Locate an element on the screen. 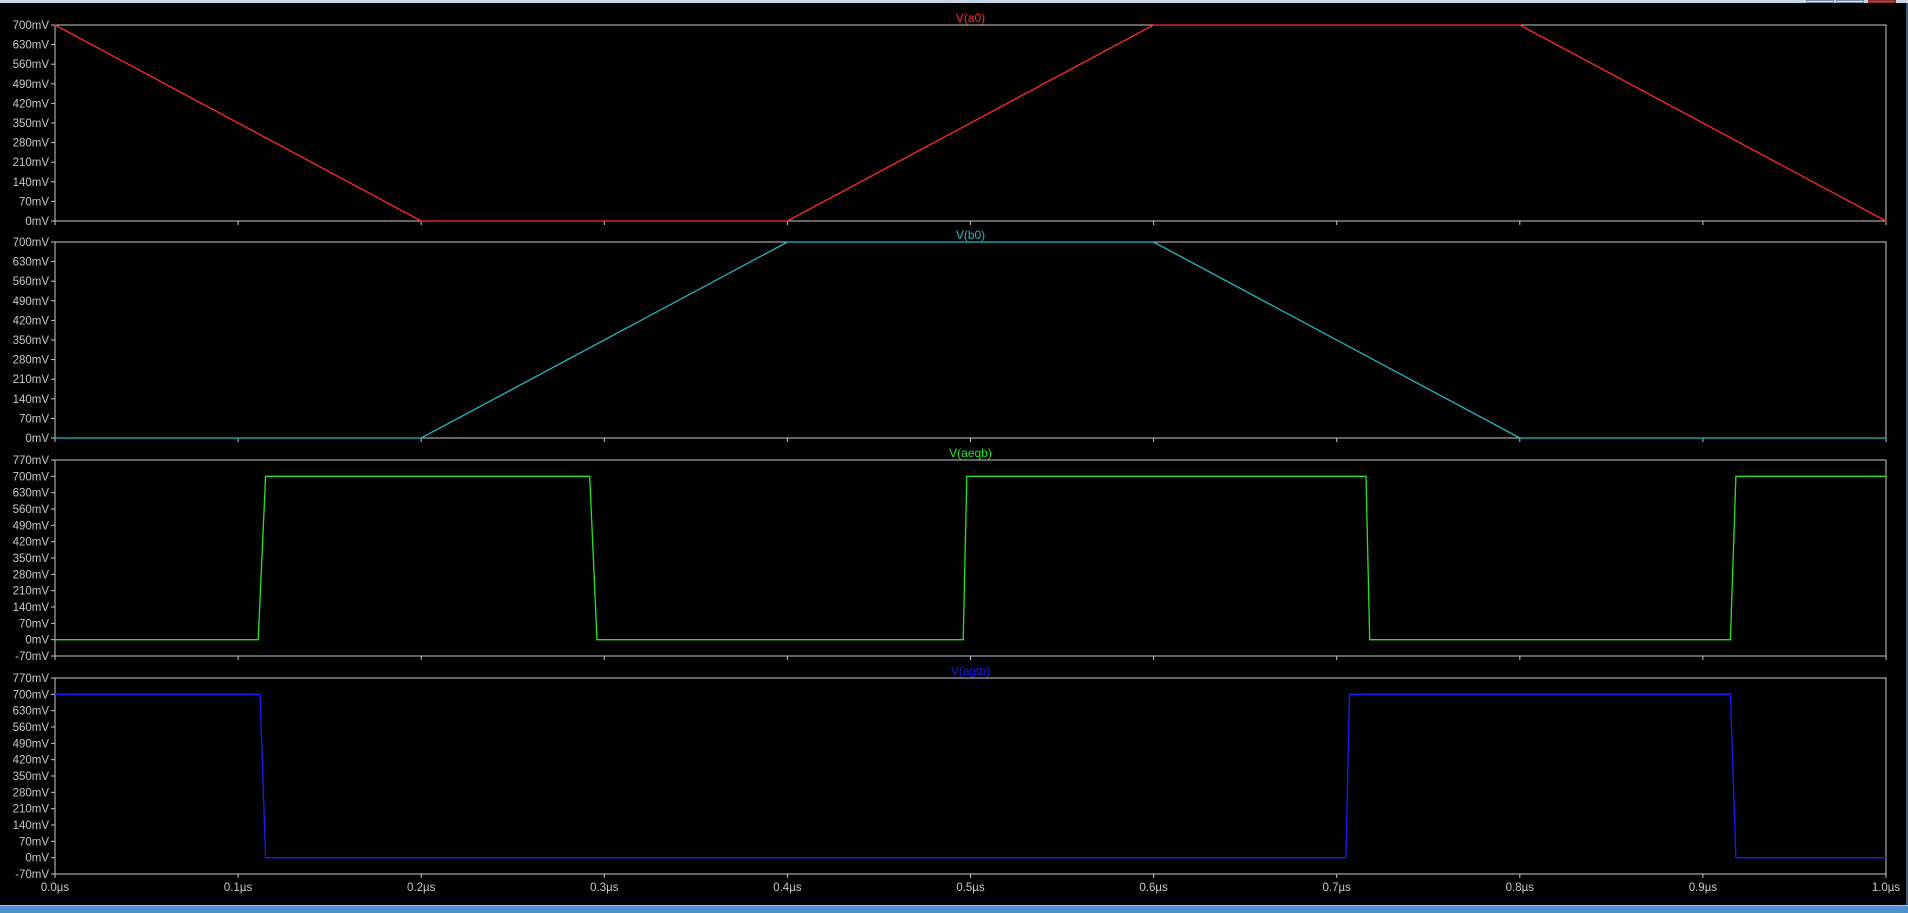 The width and height of the screenshot is (1908, 913). trace-title-va0: V(a0) is located at coordinates (970, 18).